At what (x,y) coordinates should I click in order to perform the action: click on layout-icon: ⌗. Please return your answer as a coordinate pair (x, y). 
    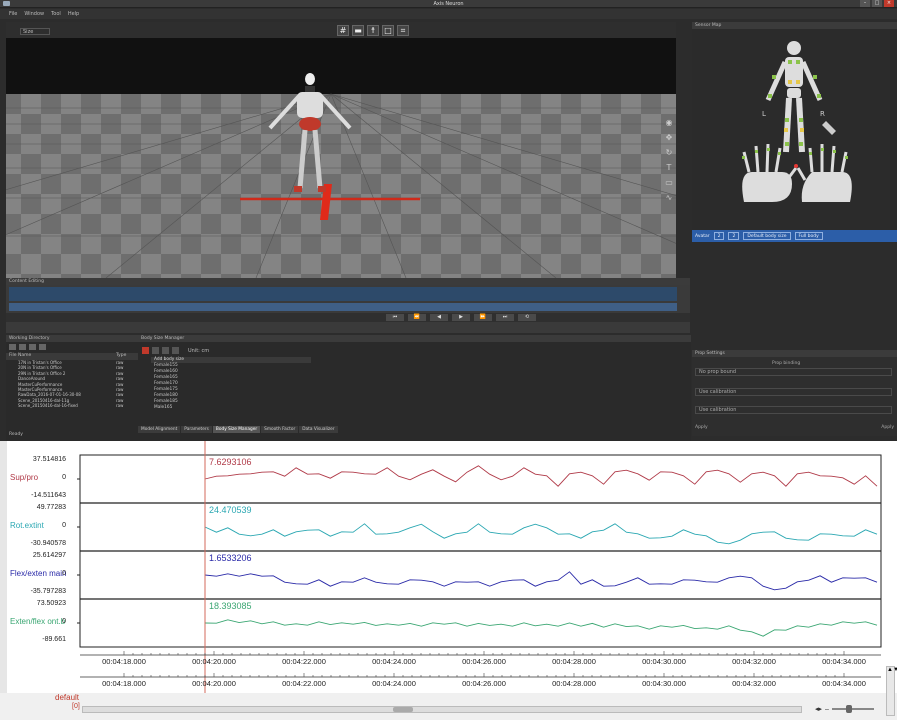
    Looking at the image, I should click on (403, 30).